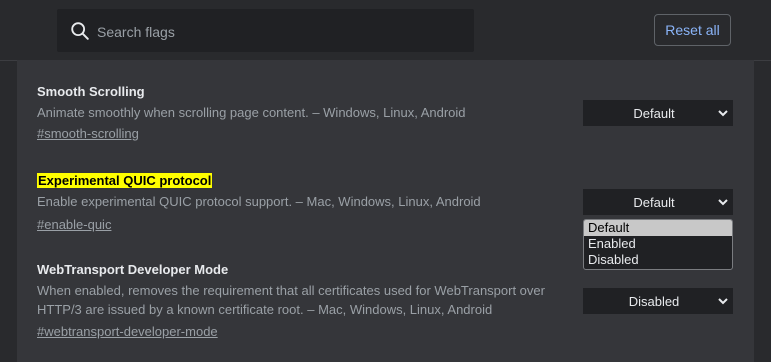 The width and height of the screenshot is (771, 362). What do you see at coordinates (133, 269) in the screenshot?
I see `flag-title: WebTransport Developer Mode` at bounding box center [133, 269].